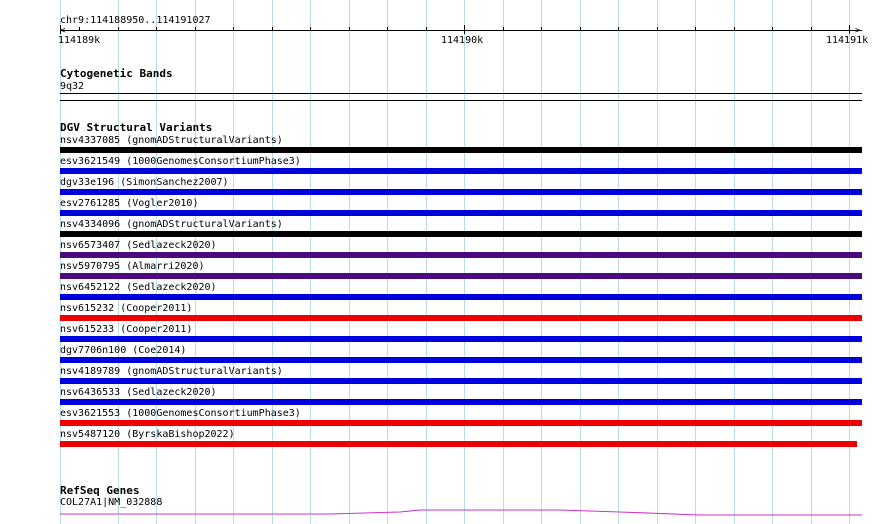 Image resolution: width=890 pixels, height=524 pixels. Describe the element at coordinates (144, 182) in the screenshot. I see `variant-label: dgv33e196 (SimonSanchez2007)` at that location.